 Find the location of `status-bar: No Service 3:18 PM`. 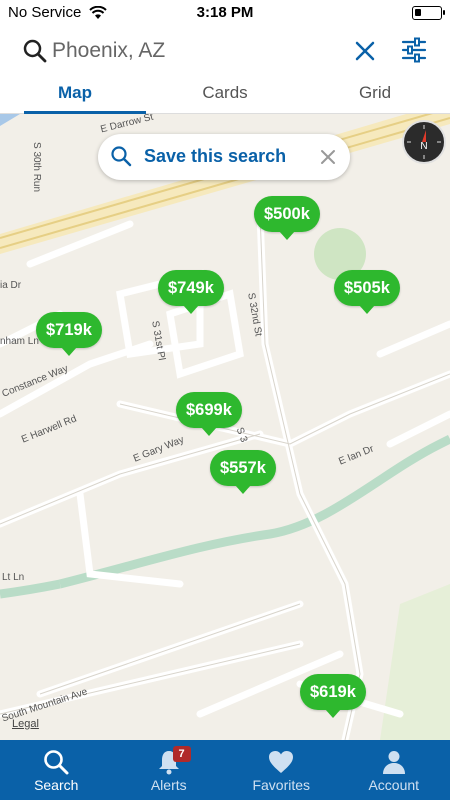

status-bar: No Service 3:18 PM is located at coordinates (225, 13).